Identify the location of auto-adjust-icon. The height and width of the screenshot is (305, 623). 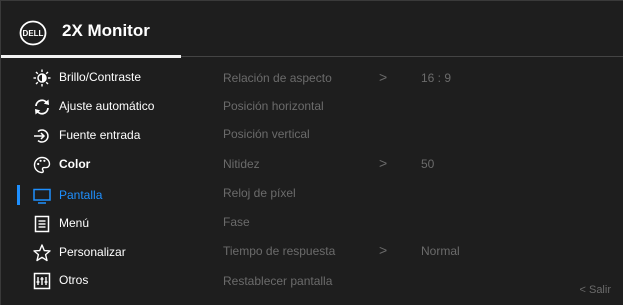
(42, 107).